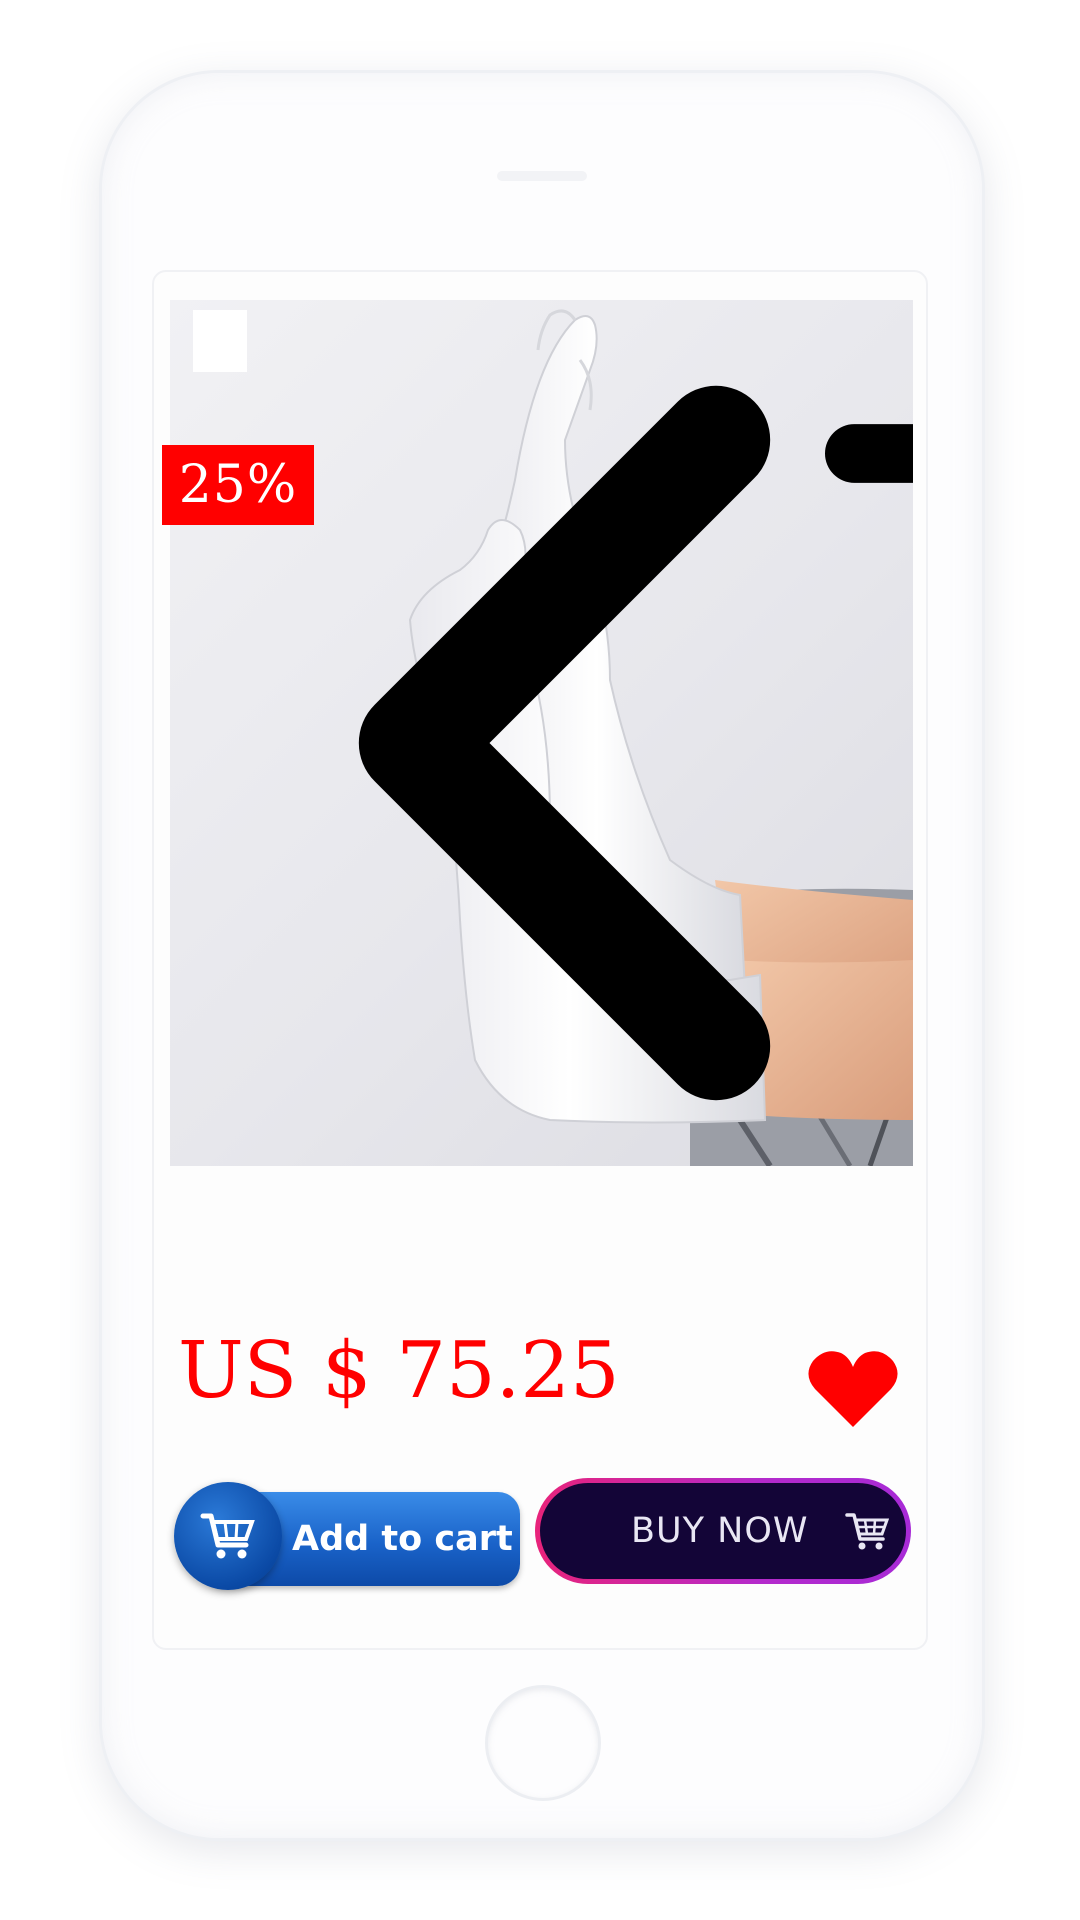 Image resolution: width=1080 pixels, height=1920 pixels. Describe the element at coordinates (543, 1743) in the screenshot. I see `home-button` at that location.